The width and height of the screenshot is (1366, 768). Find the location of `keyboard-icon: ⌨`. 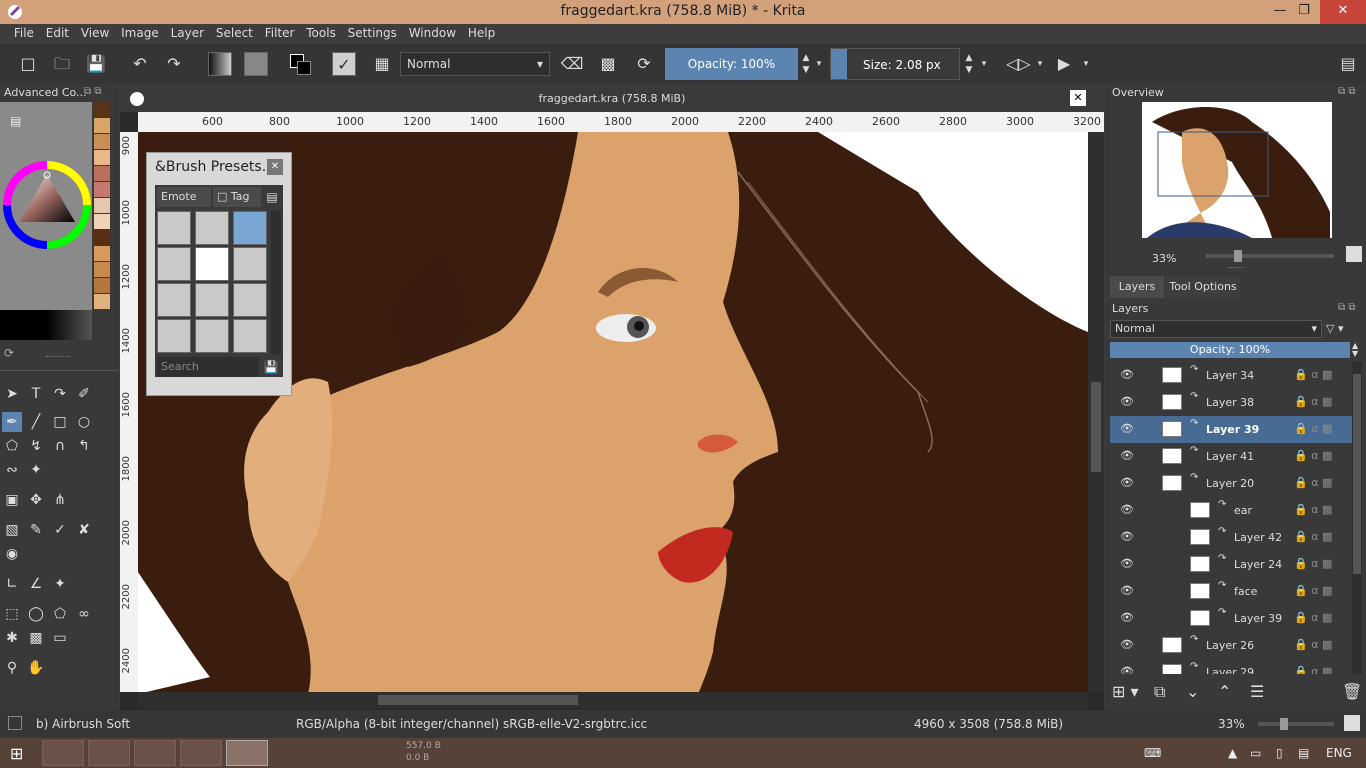

keyboard-icon: ⌨ is located at coordinates (1152, 753).